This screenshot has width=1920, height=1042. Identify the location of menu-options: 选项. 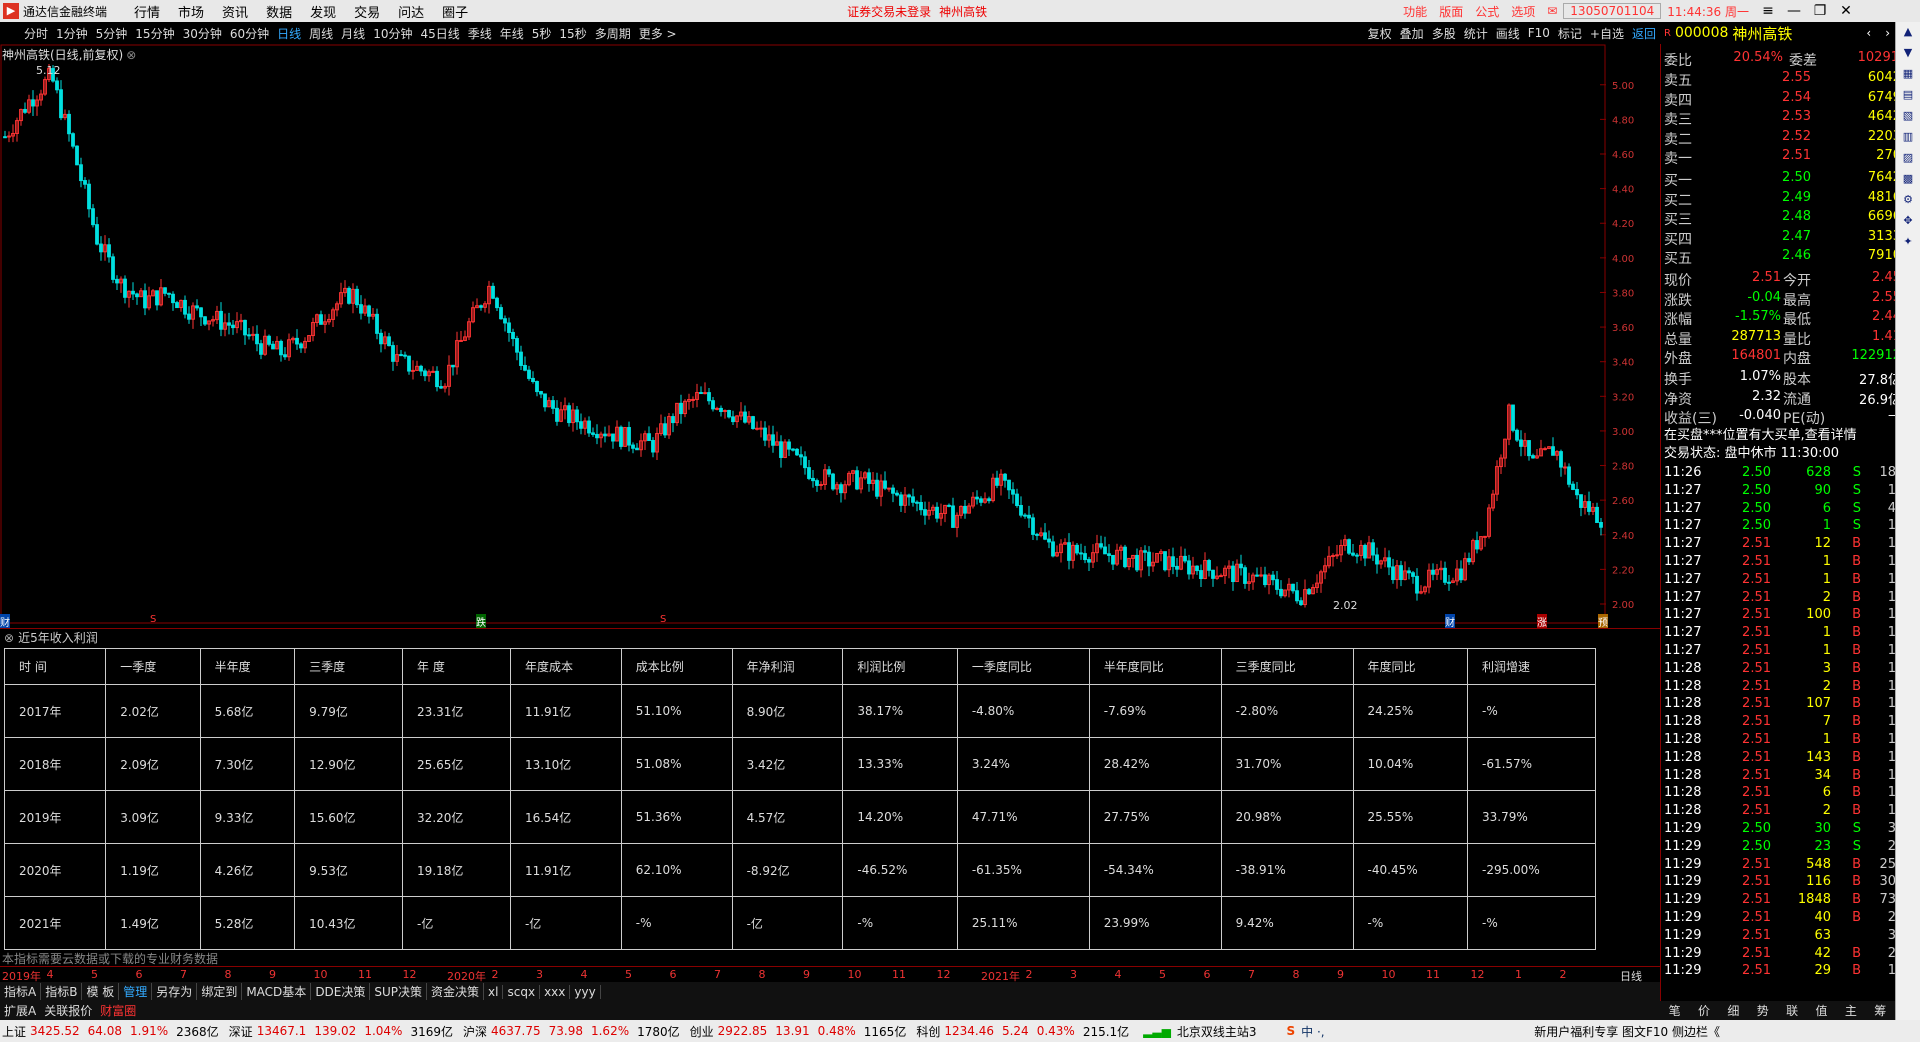
(1523, 11).